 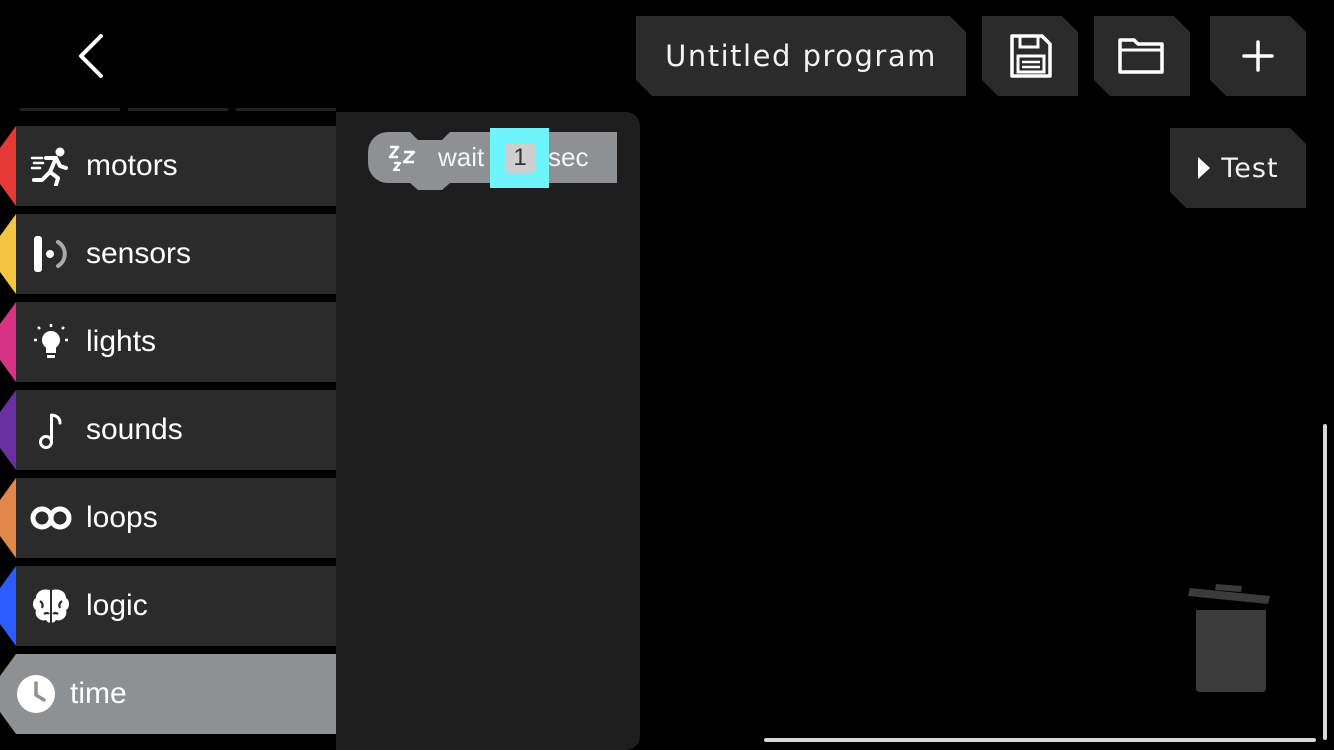 I want to click on folder-icon, so click(x=1142, y=56).